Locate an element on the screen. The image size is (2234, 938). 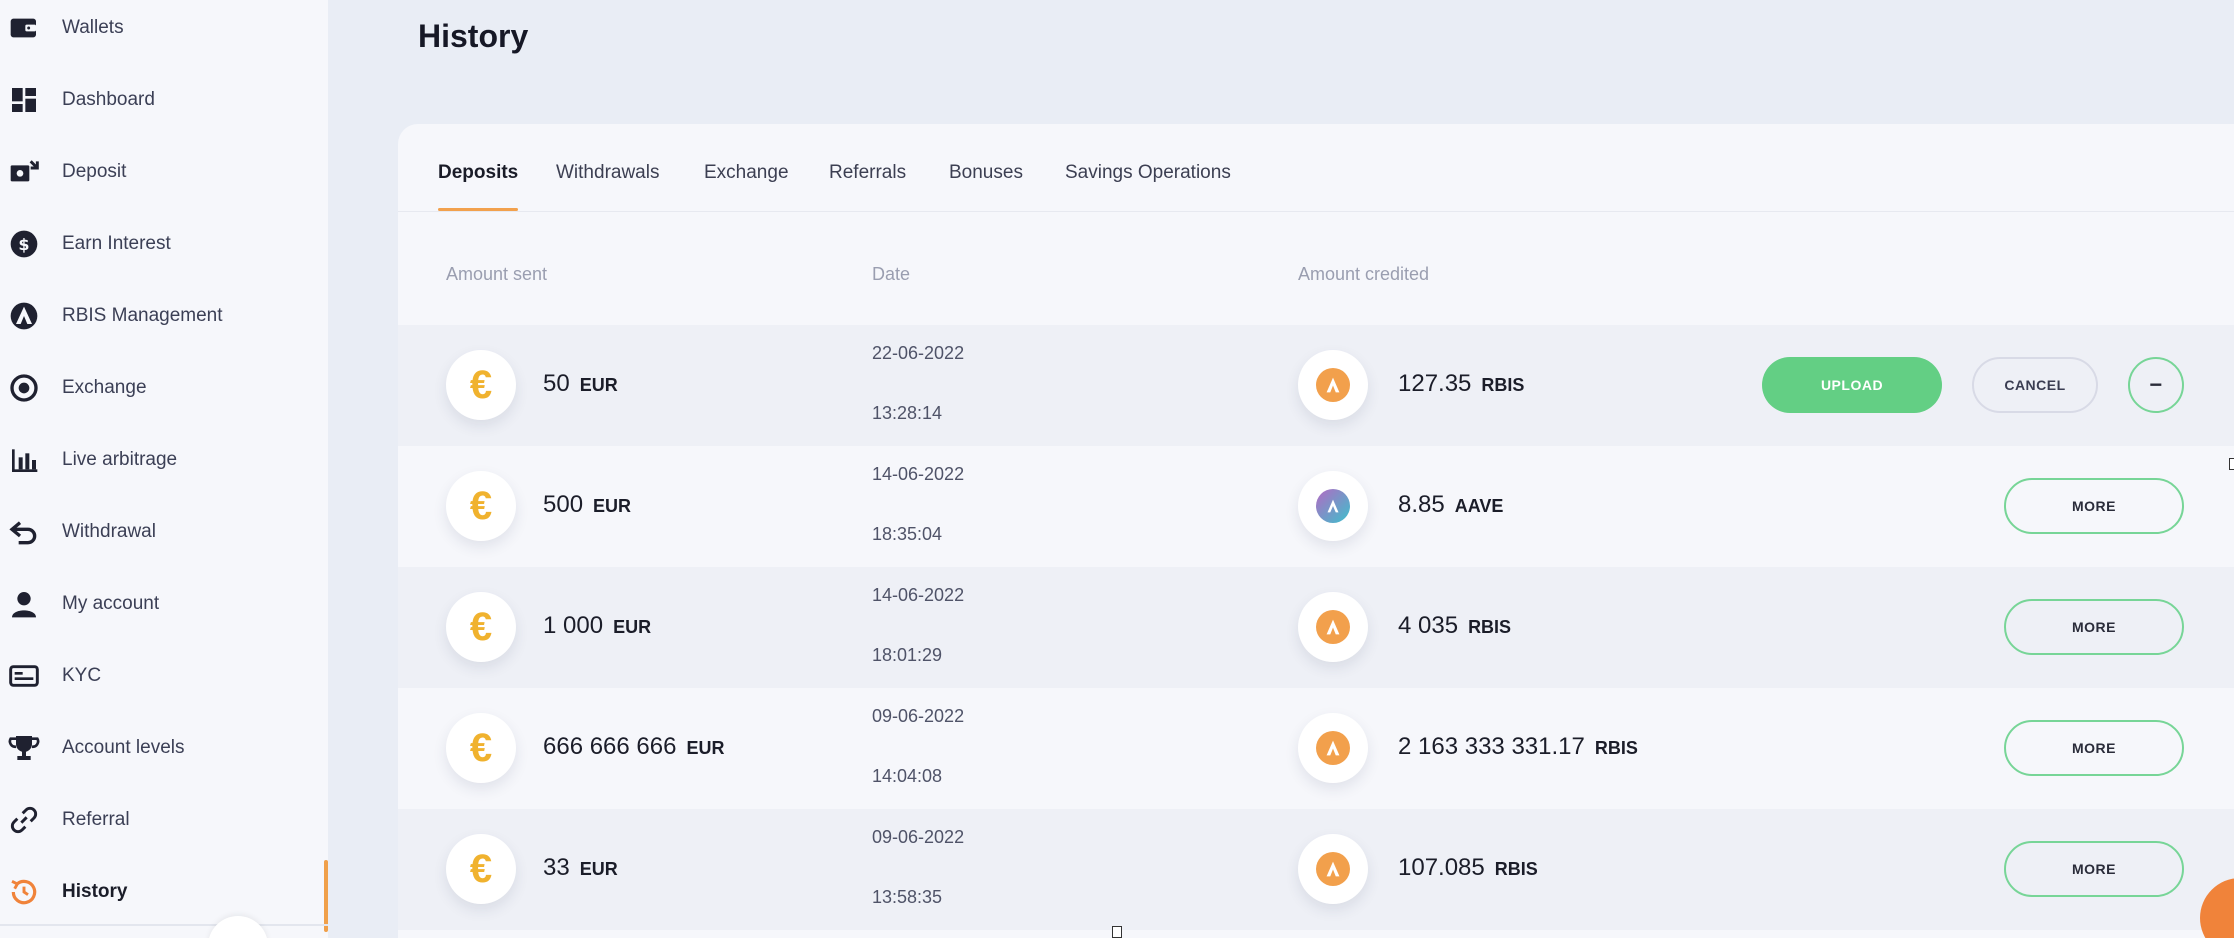
sidebar-item-live-arbitrage: Live arbitrage is located at coordinates (164, 460).